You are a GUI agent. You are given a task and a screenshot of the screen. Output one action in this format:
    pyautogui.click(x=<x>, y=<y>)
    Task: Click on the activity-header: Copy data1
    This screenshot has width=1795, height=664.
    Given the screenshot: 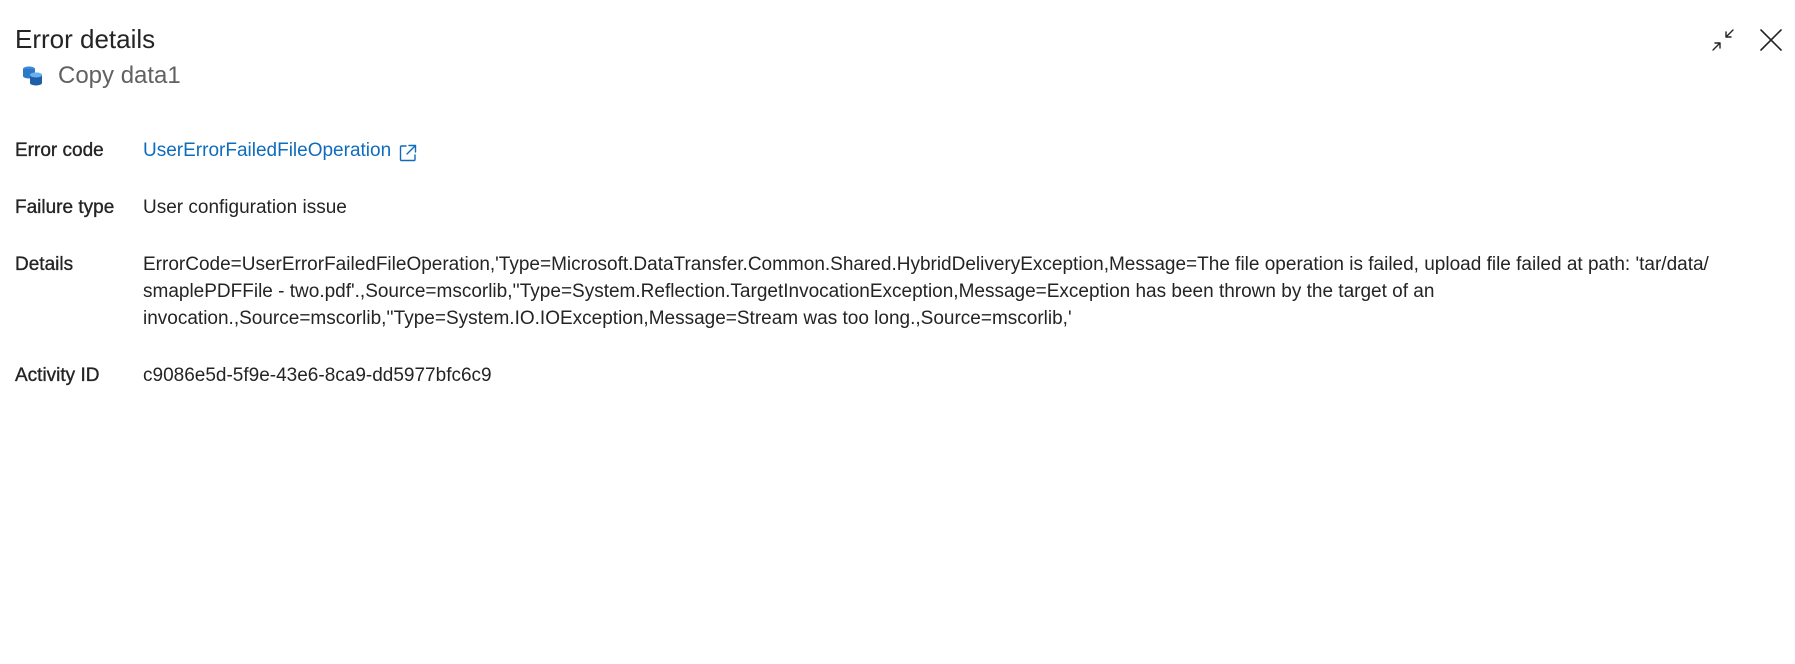 What is the action you would take?
    pyautogui.click(x=100, y=76)
    